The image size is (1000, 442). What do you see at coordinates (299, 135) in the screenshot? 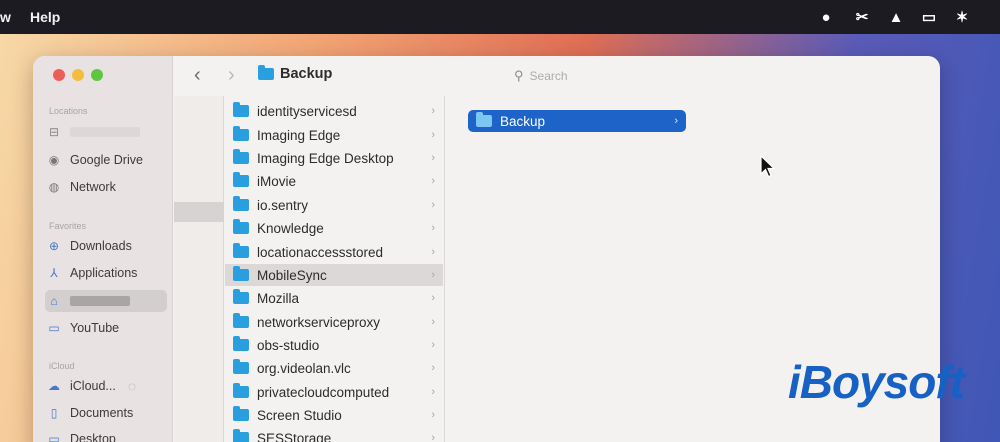
I see `list-item-label: Imaging Edge` at bounding box center [299, 135].